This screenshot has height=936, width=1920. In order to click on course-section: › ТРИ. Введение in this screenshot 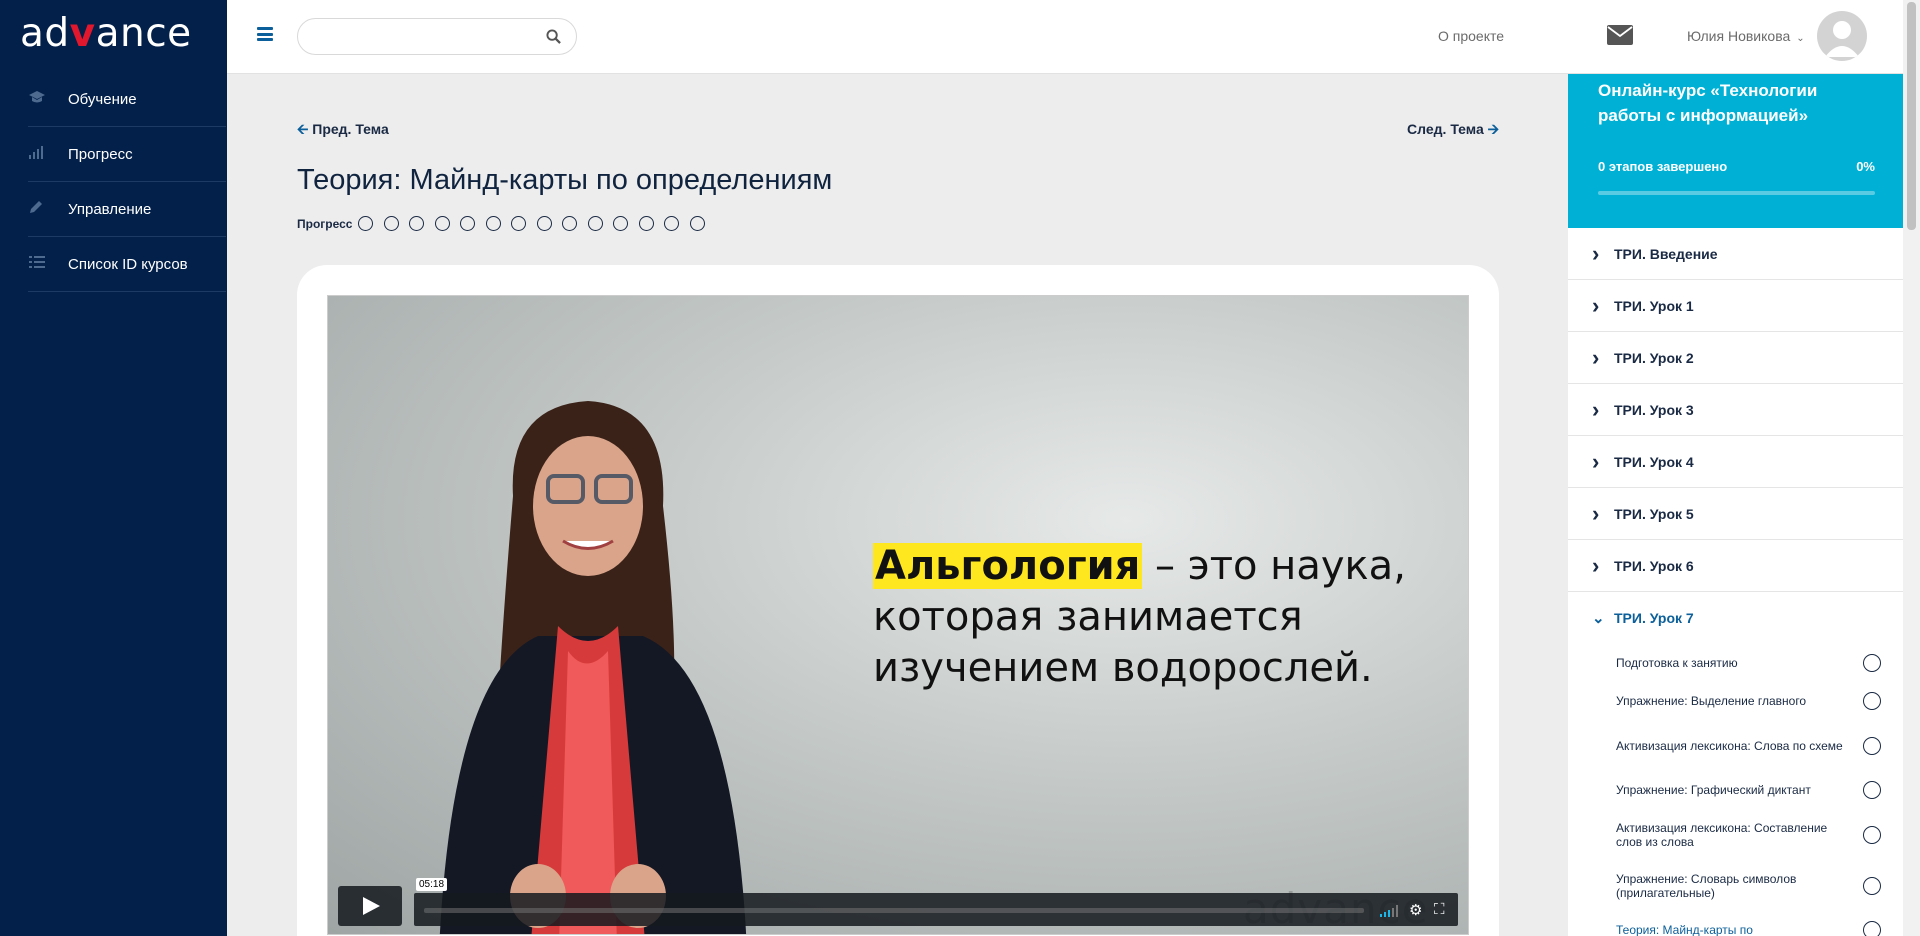, I will do `click(1735, 254)`.